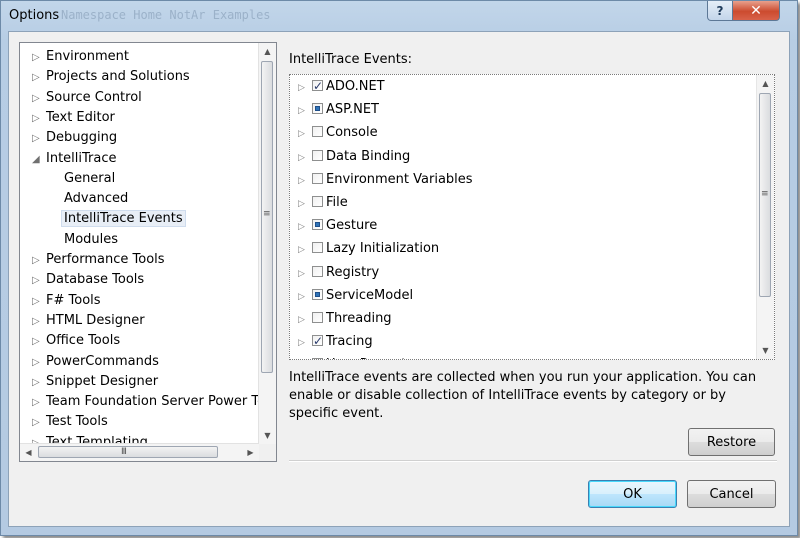 The width and height of the screenshot is (800, 538). I want to click on close-button: ✕, so click(756, 11).